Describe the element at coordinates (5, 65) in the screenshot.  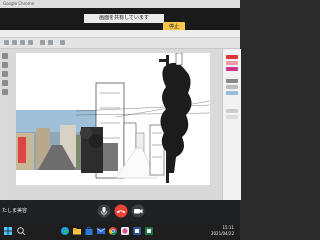
I see `eraser-tool-icon` at that location.